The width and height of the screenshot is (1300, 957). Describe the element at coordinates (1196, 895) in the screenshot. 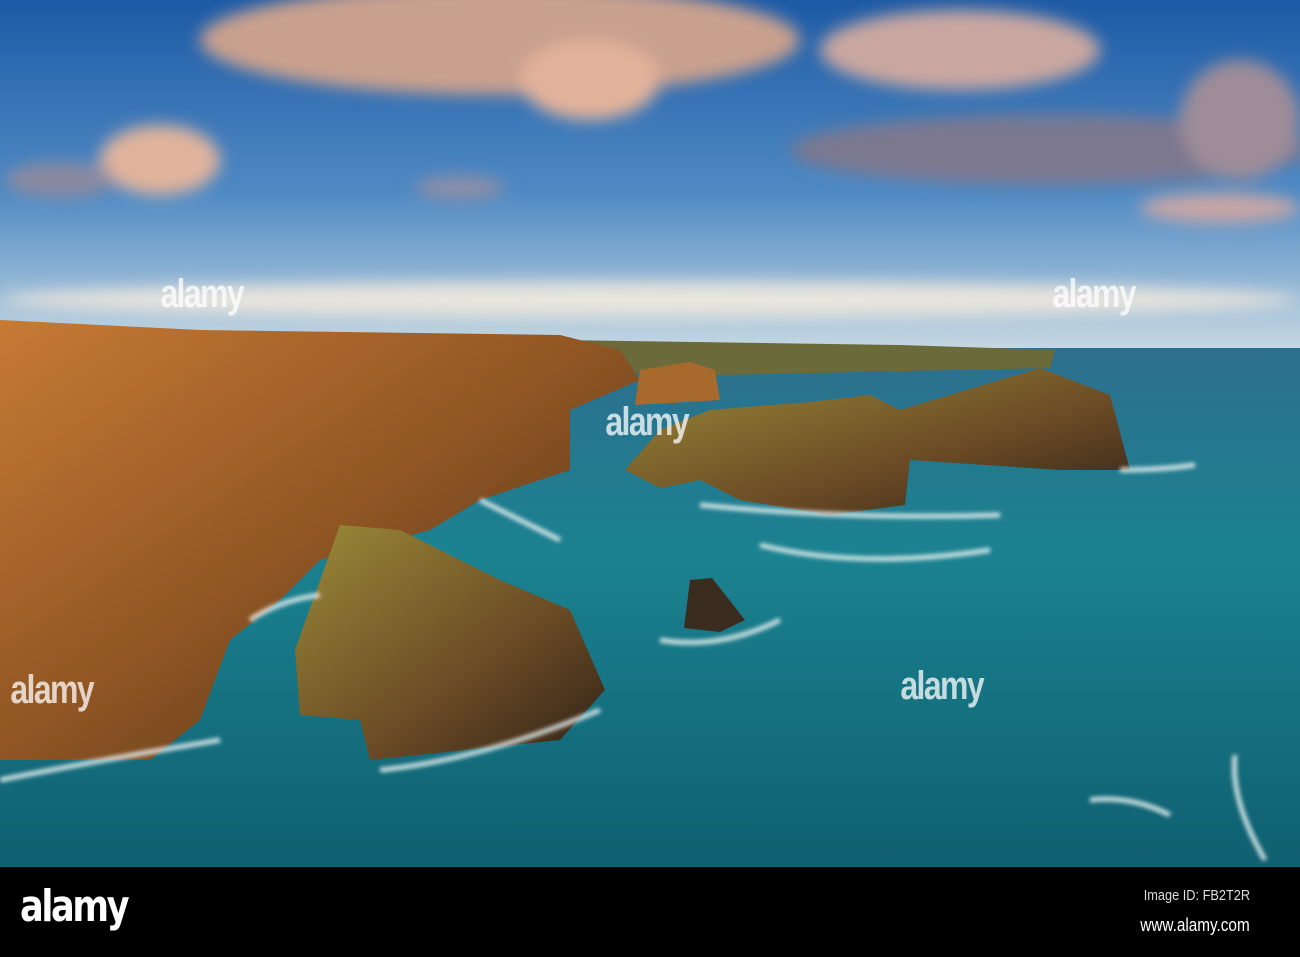

I see `image-id: Image ID: FB2T2R` at that location.